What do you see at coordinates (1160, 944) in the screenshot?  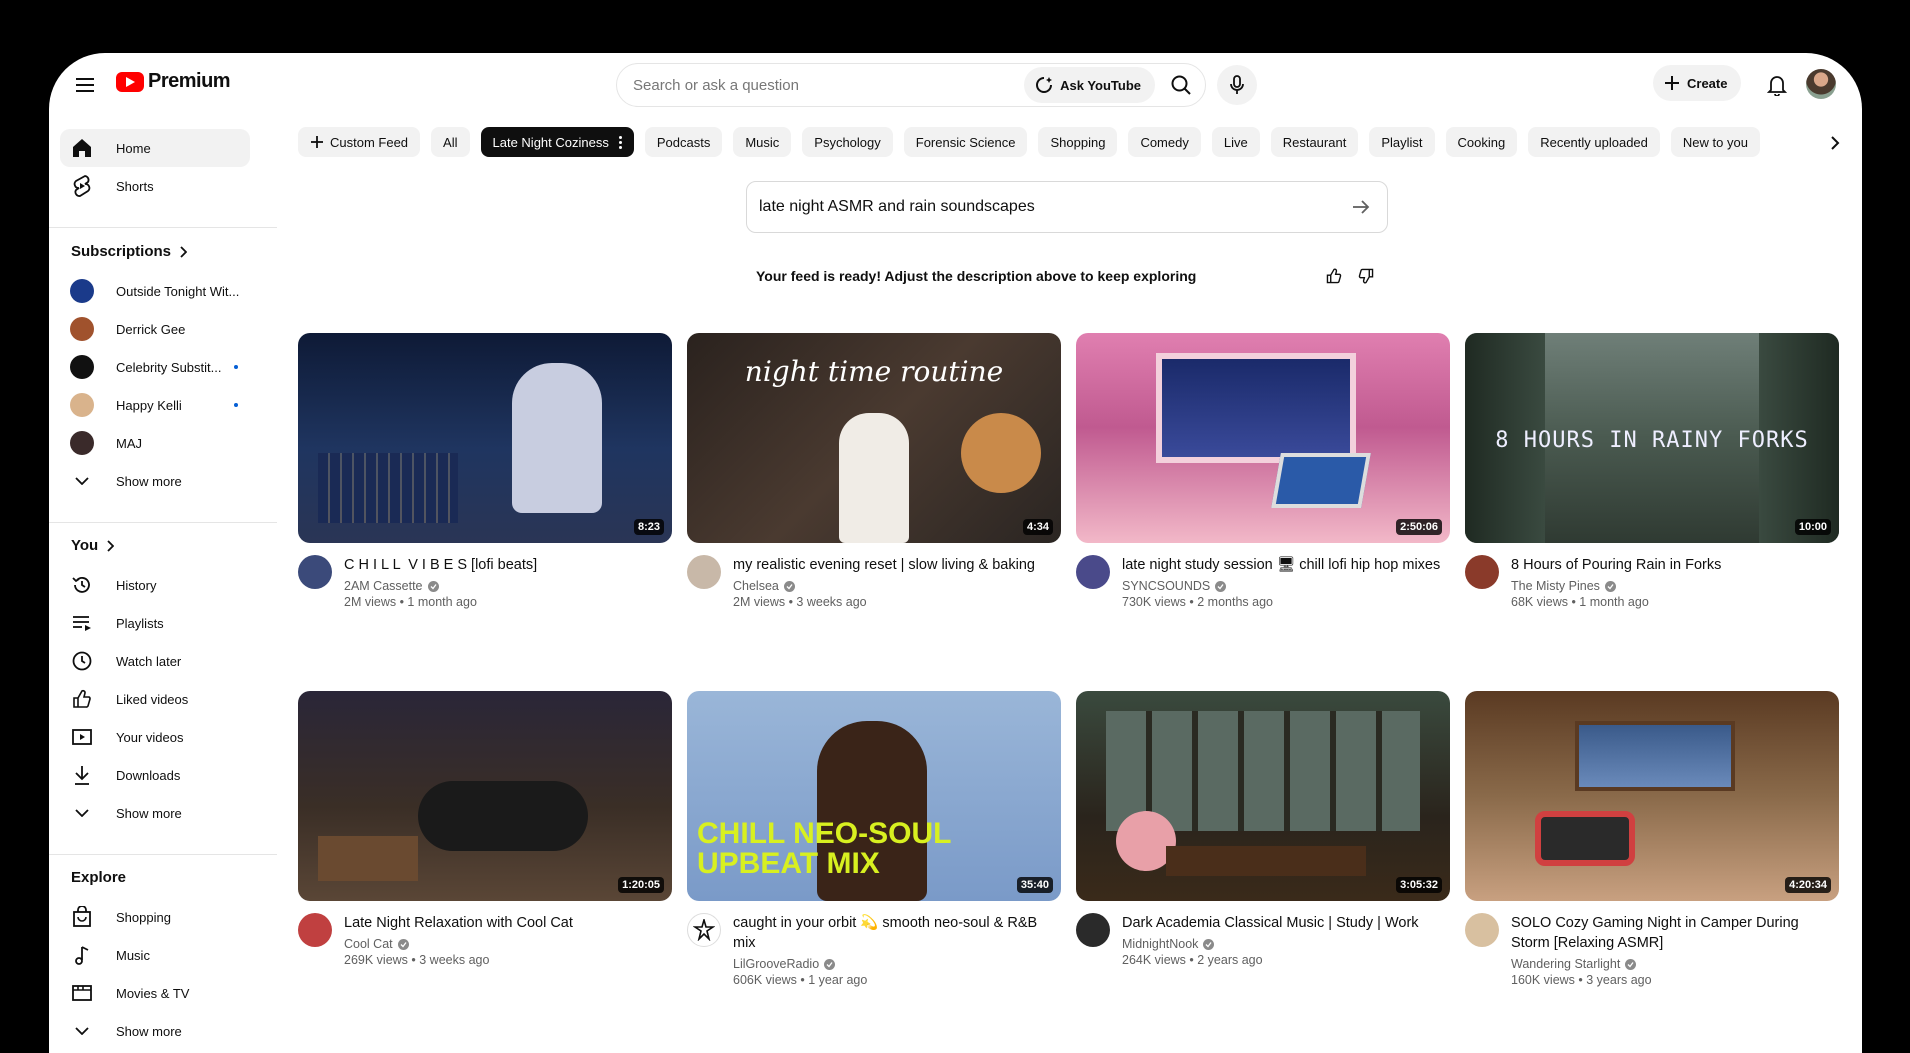 I see `channel-name: MidnightNook` at bounding box center [1160, 944].